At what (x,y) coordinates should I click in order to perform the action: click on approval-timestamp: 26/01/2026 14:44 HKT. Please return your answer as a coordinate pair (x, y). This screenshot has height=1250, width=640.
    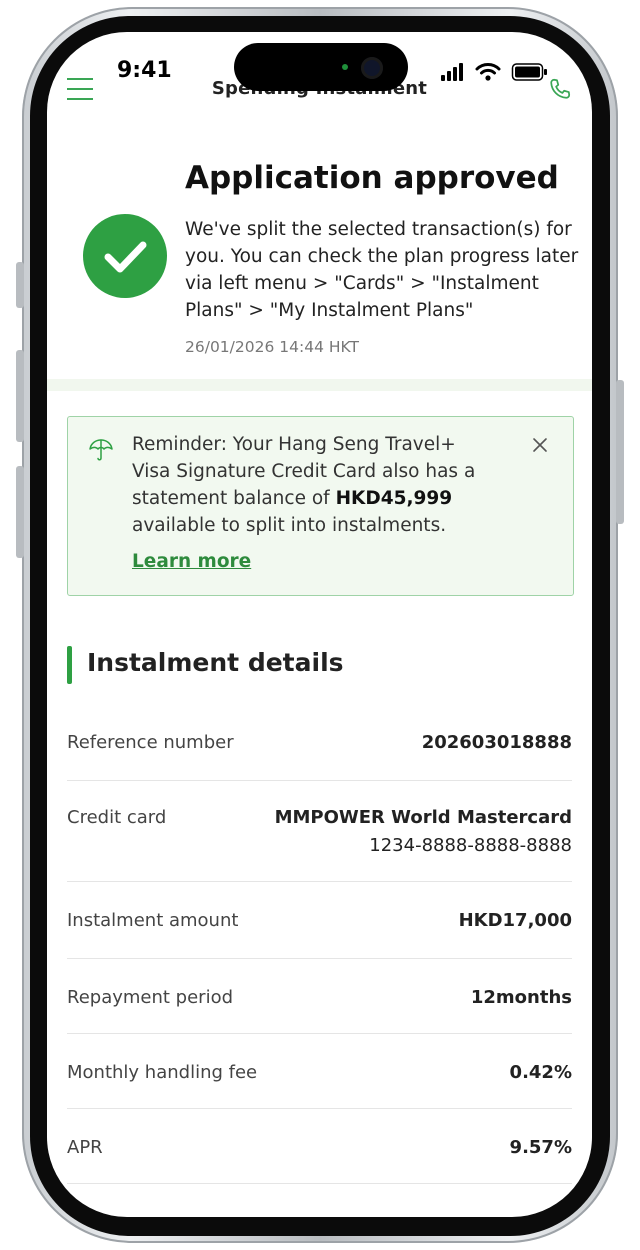
    Looking at the image, I should click on (272, 347).